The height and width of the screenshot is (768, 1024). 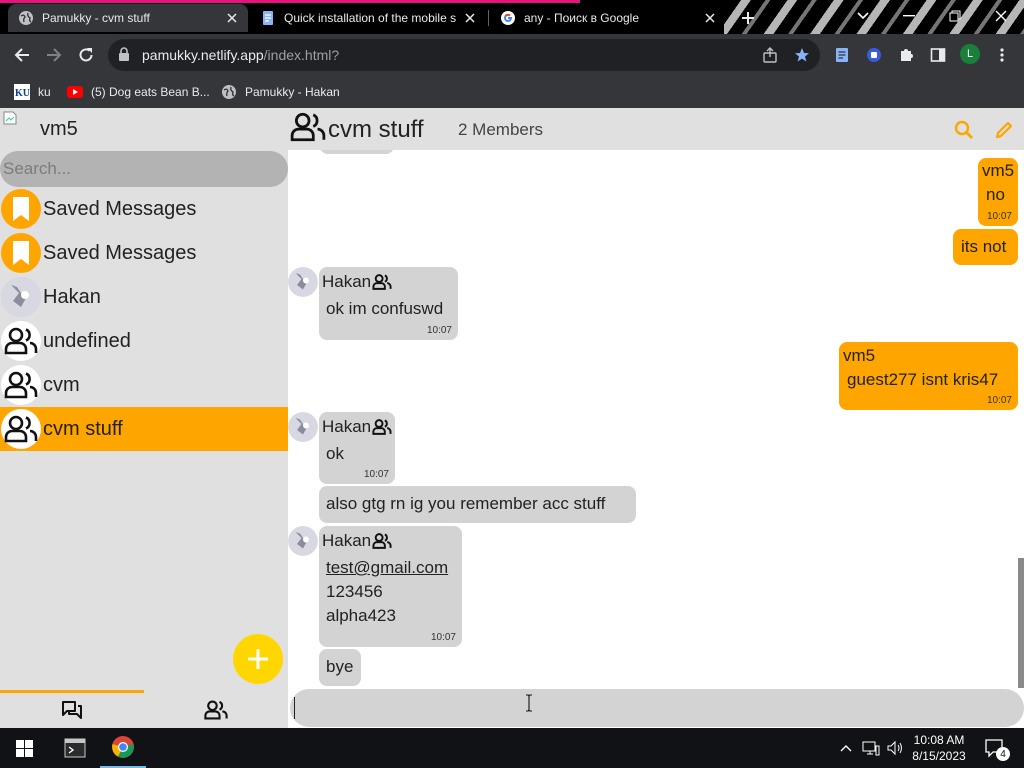 I want to click on message-bubble-incoming: bye, so click(x=340, y=667).